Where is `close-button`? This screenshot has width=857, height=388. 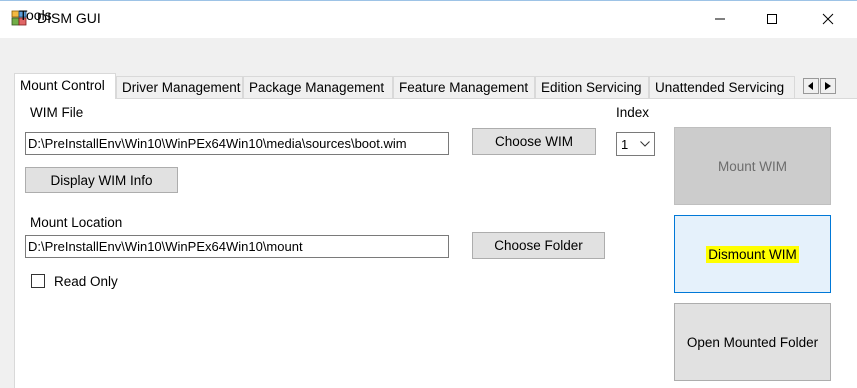
close-button is located at coordinates (828, 19).